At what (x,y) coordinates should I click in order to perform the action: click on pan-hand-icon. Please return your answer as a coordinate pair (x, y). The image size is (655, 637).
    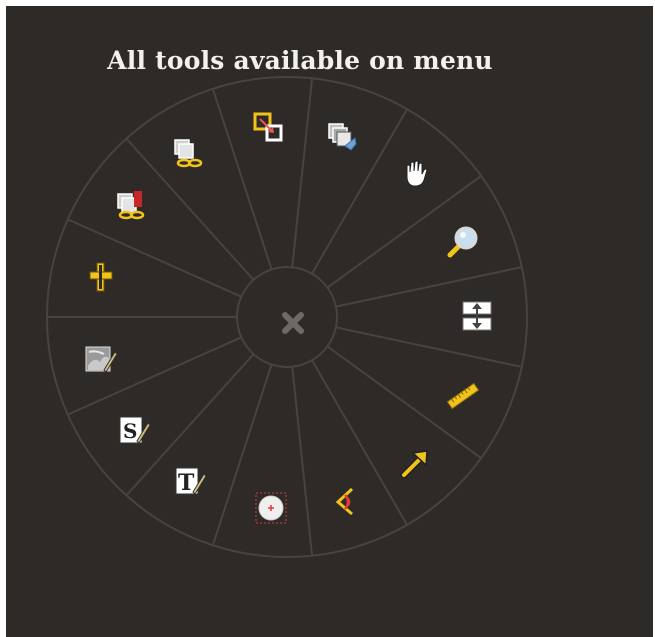
    Looking at the image, I should click on (416, 173).